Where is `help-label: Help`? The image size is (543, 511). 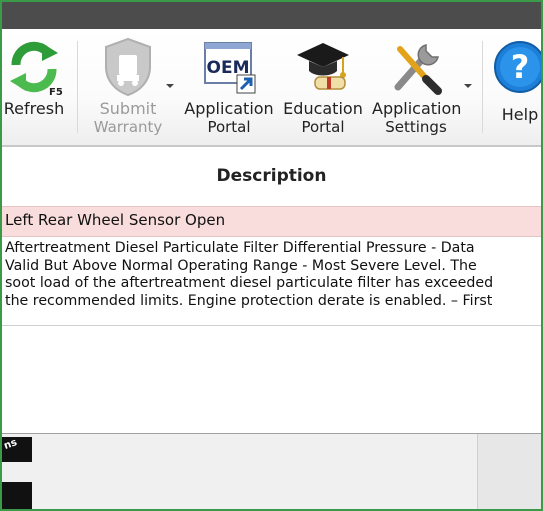
help-label: Help is located at coordinates (520, 114).